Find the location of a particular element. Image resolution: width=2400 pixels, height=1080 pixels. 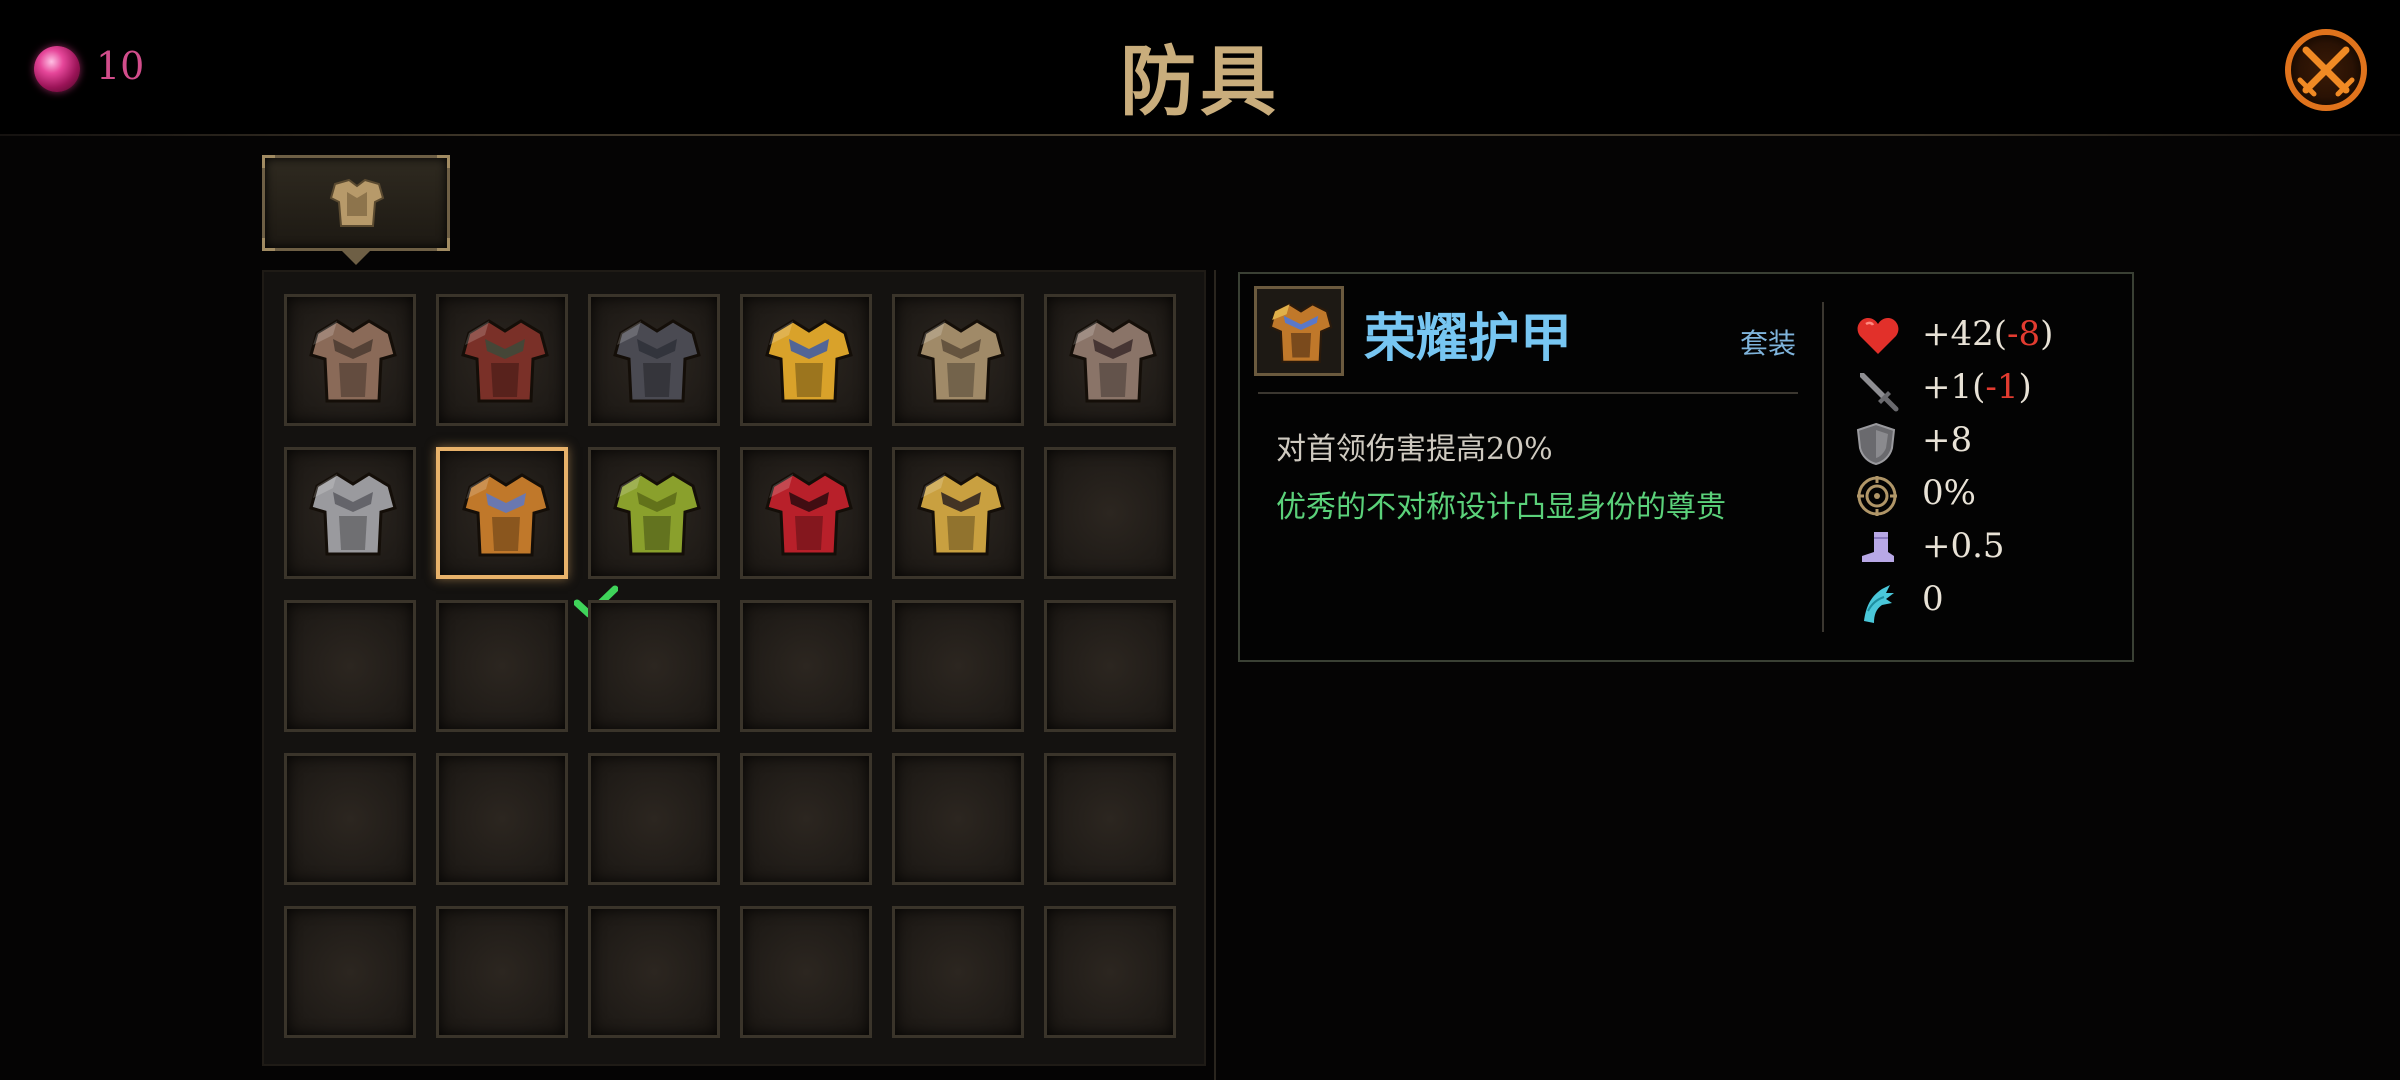

close-button is located at coordinates (2326, 70).